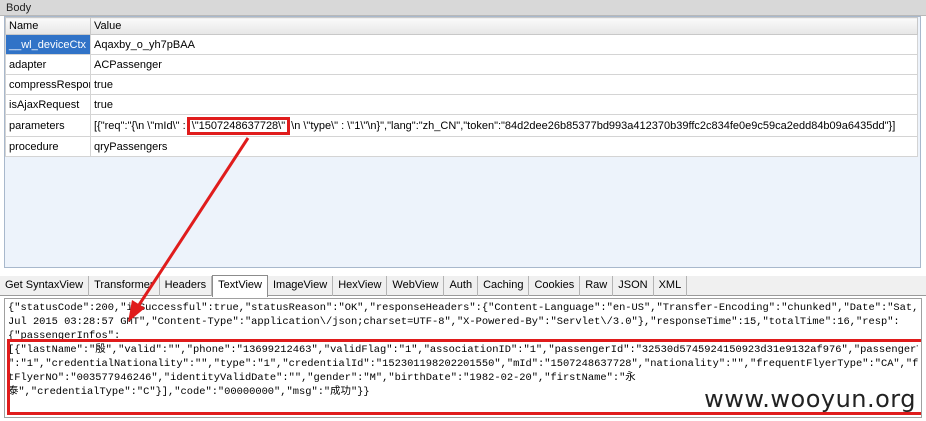  I want to click on param-value-prefix: [{"req":"{\n \"mId\" :, so click(140, 125).